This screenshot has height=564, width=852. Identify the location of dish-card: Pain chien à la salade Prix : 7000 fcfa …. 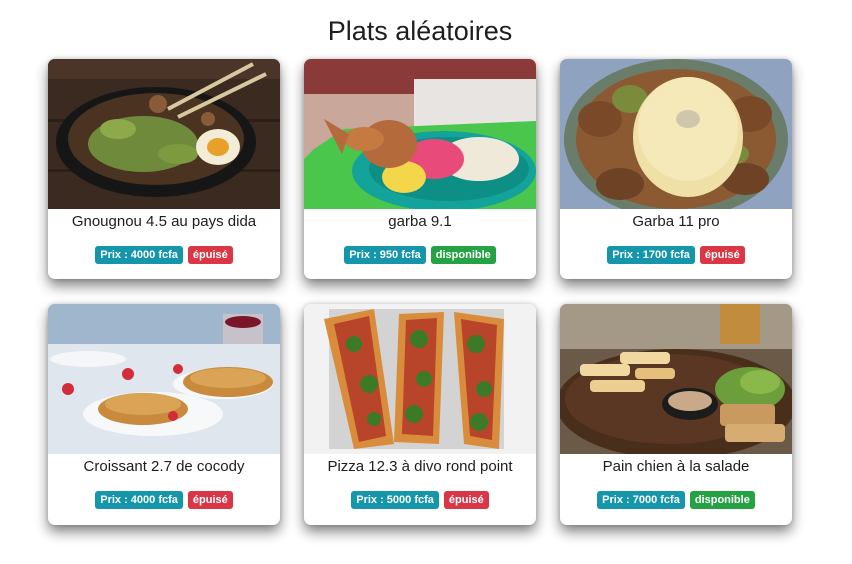
(676, 414).